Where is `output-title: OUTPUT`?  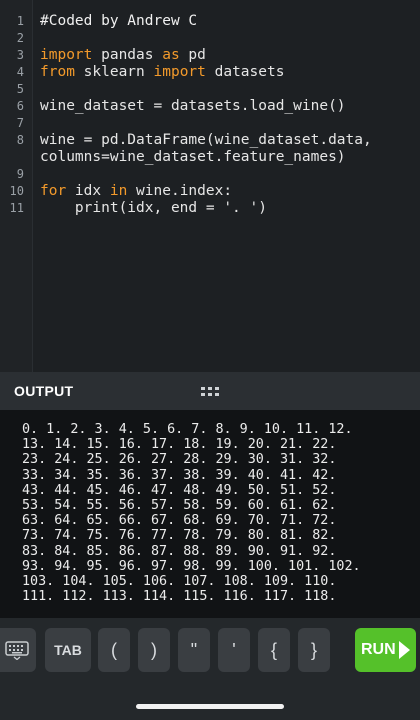
output-title: OUTPUT is located at coordinates (44, 391).